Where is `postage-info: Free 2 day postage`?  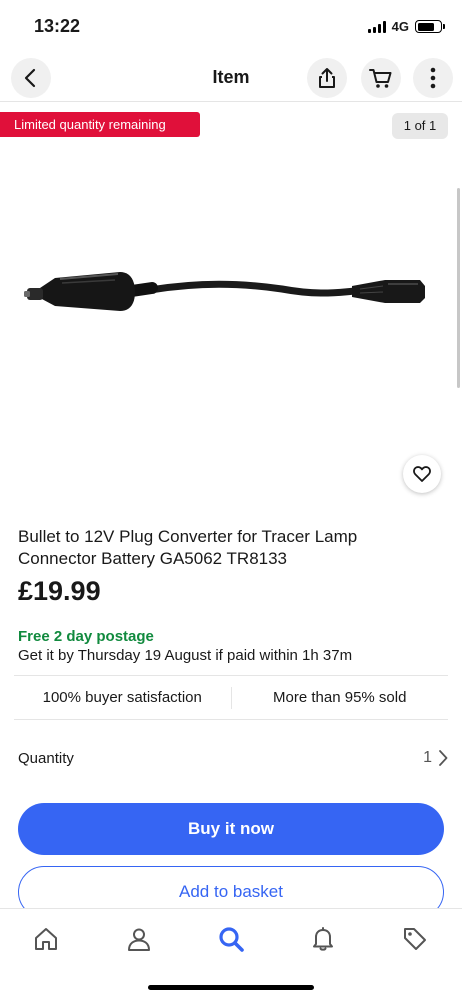
postage-info: Free 2 day postage is located at coordinates (86, 636).